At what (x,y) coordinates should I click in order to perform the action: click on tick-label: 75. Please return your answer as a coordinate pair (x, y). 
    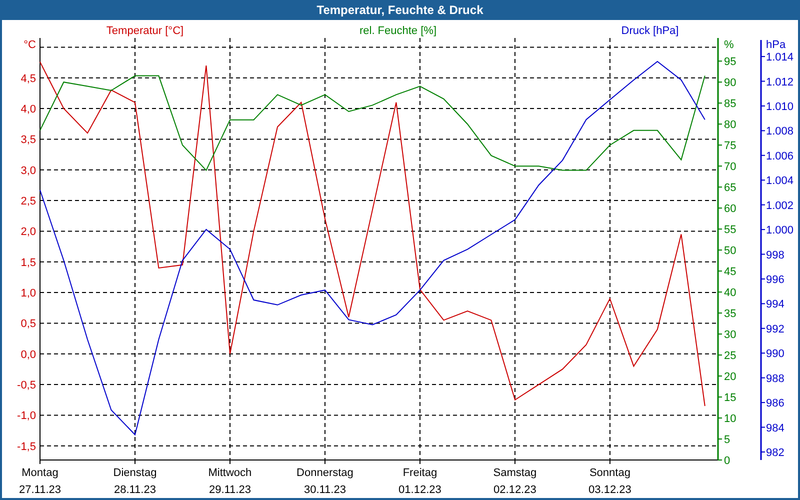
    Looking at the image, I should click on (730, 146).